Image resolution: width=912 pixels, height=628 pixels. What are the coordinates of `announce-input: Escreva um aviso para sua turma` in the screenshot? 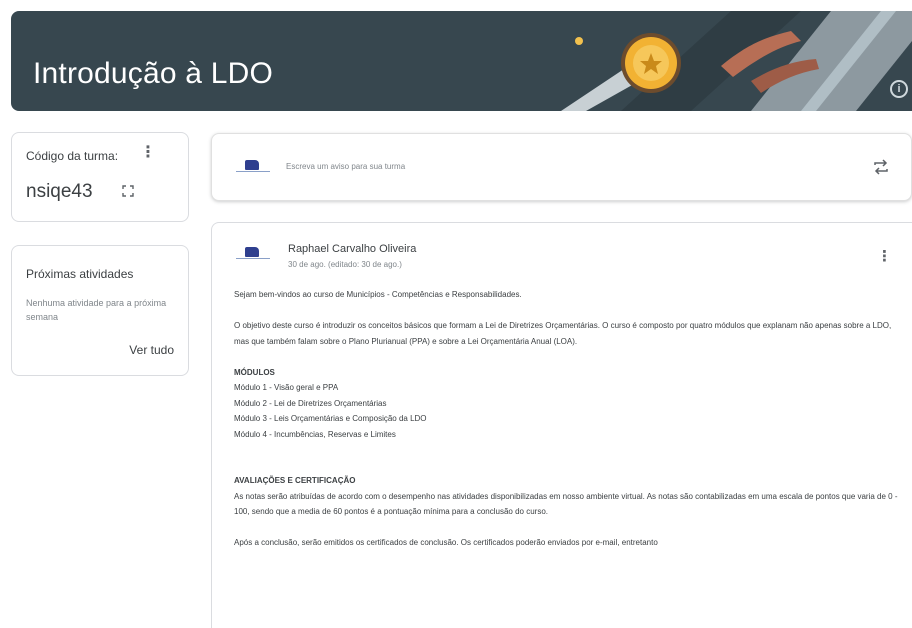 It's located at (345, 166).